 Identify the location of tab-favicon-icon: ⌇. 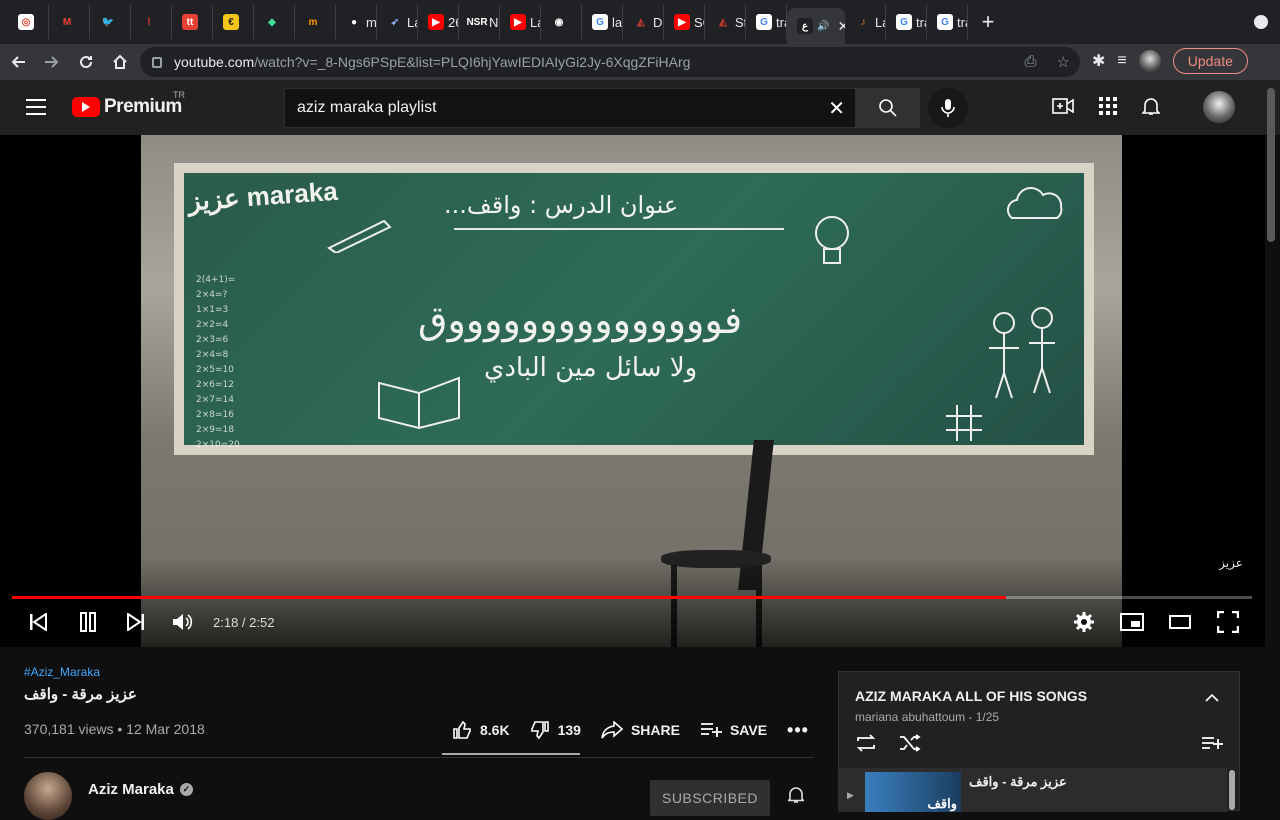
(149, 22).